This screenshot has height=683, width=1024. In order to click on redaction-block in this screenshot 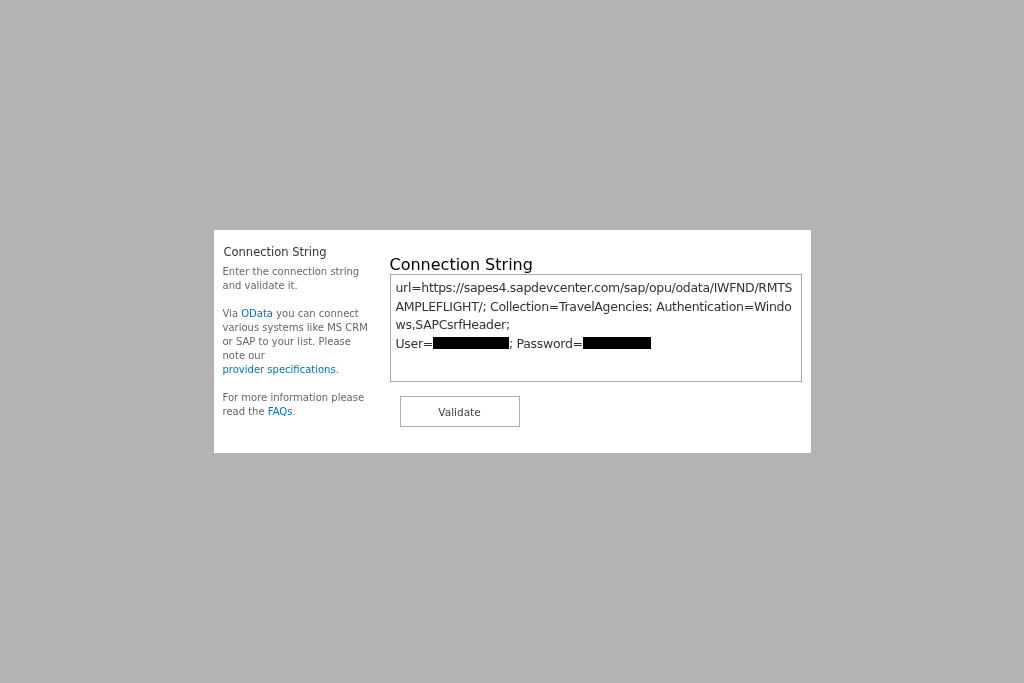, I will do `click(616, 342)`.